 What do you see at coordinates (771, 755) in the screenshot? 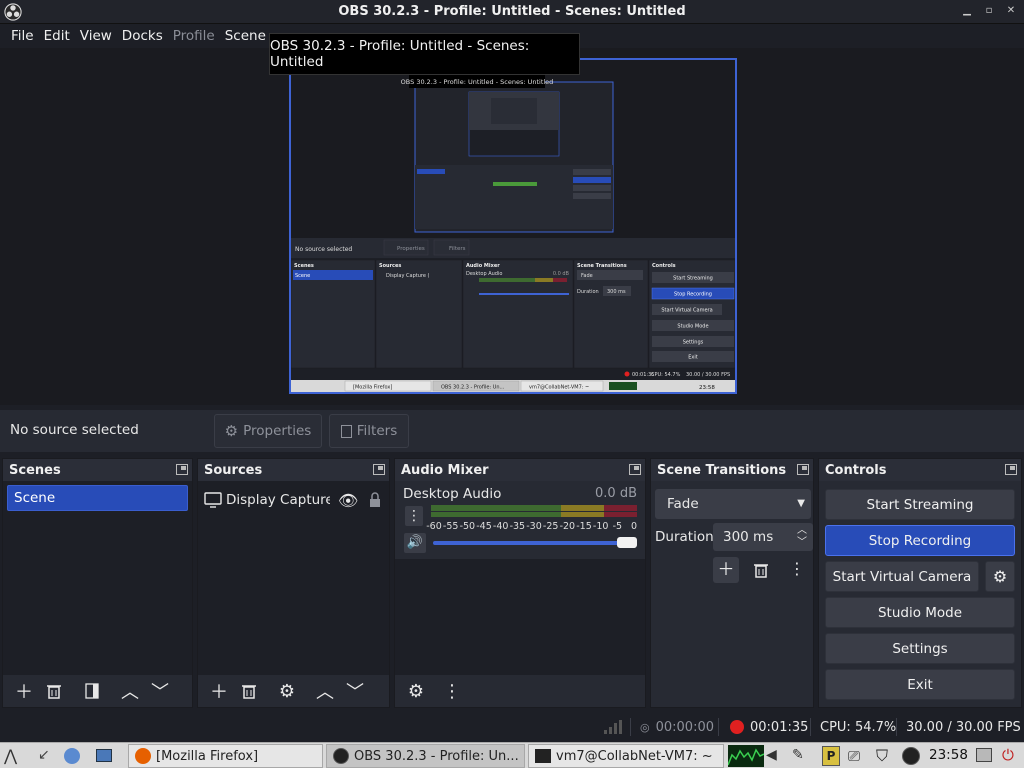
I see `volume-tray-icon: ◀` at bounding box center [771, 755].